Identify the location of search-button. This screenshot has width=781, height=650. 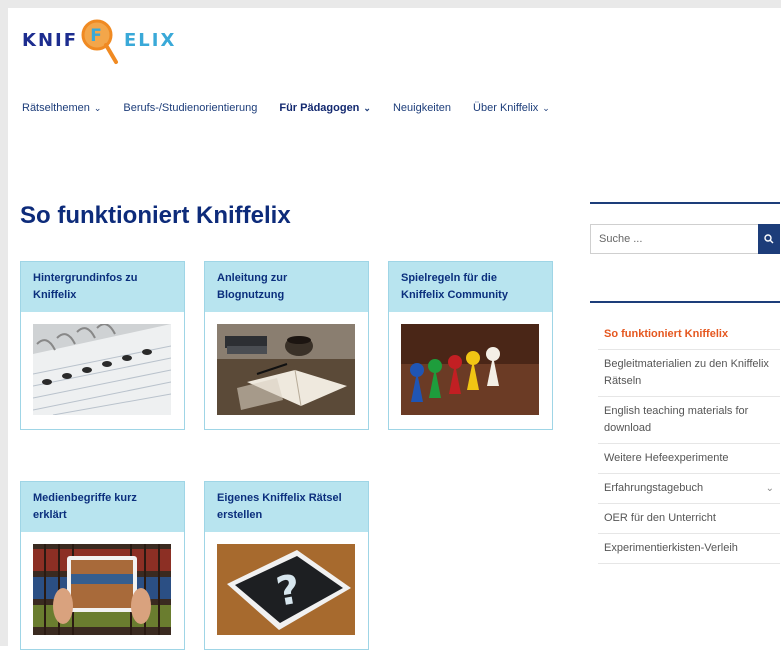
(769, 239).